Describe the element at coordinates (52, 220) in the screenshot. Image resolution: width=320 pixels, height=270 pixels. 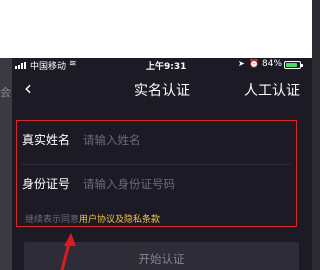
I see `agreement-prefix: 继续表示同意` at that location.